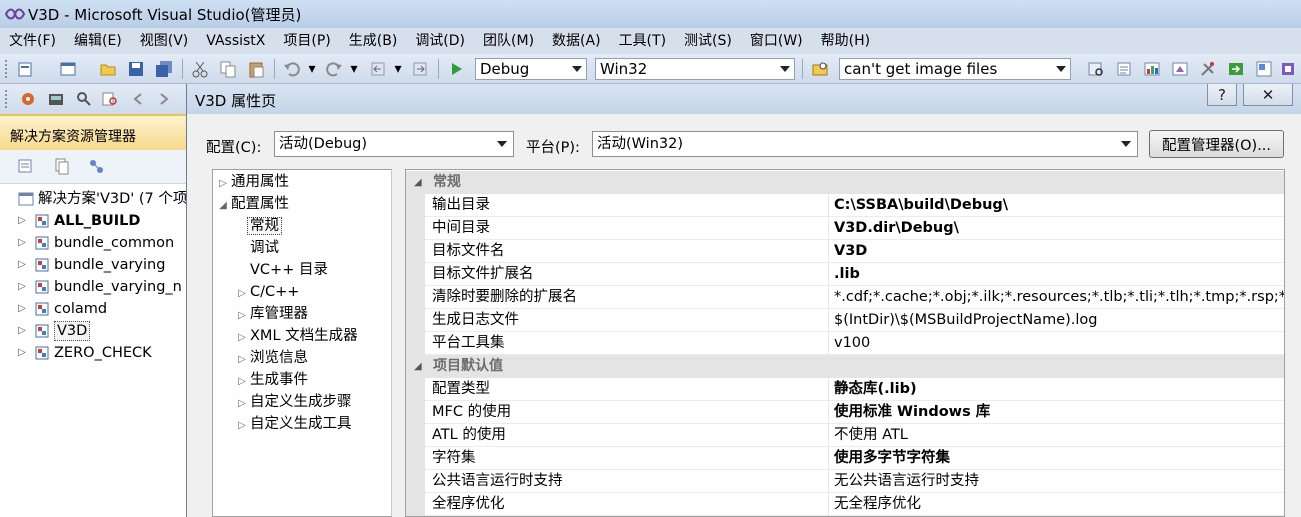  I want to click on project-item-bundle-varying-n: ▷ bundle_varying_n, so click(93, 287).